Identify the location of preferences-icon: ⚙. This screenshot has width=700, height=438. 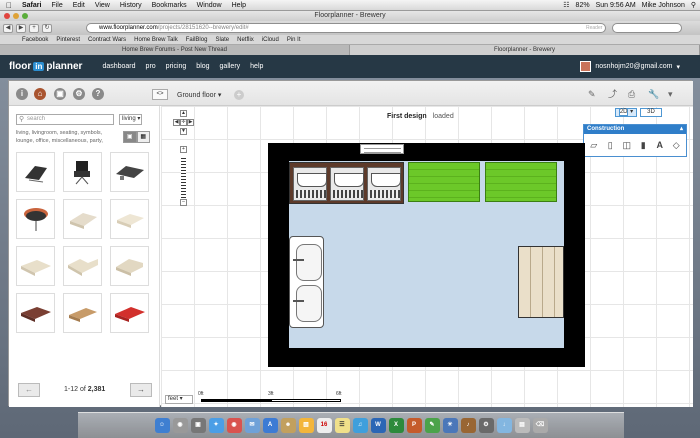
(486, 425).